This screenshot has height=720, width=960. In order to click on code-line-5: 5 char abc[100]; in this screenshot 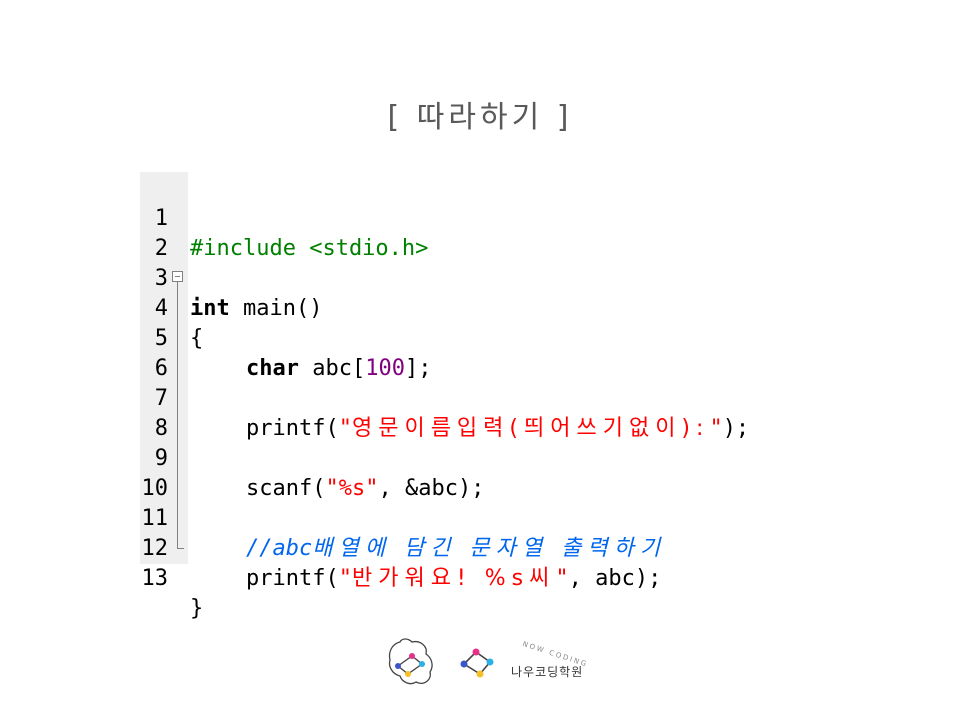, I will do `click(470, 337)`.